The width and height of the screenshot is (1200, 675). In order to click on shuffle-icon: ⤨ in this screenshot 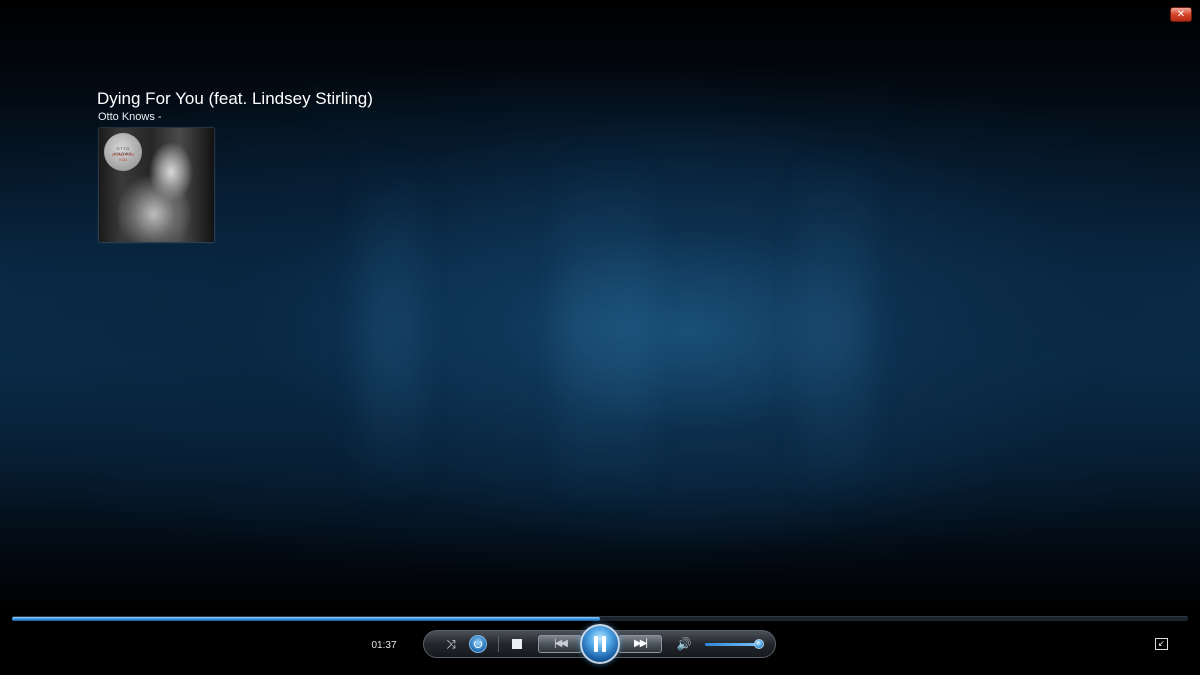, I will do `click(451, 644)`.